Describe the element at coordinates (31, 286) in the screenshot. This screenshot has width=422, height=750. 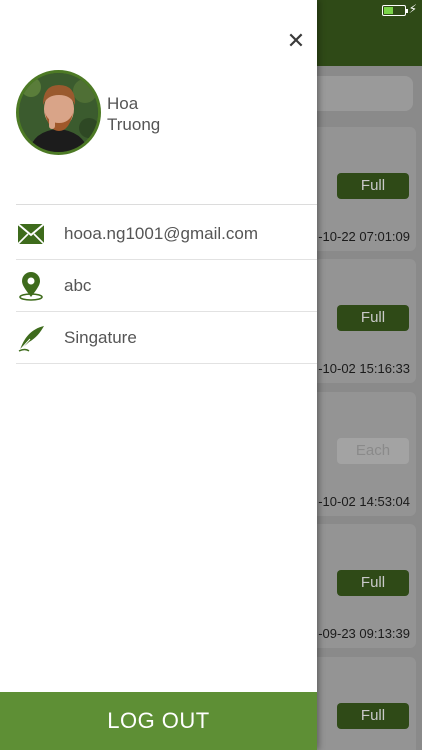
I see `location-pin-icon` at that location.